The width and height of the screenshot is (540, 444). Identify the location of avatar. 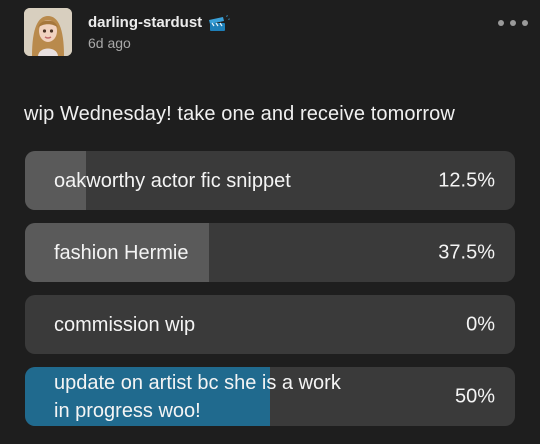
(48, 32).